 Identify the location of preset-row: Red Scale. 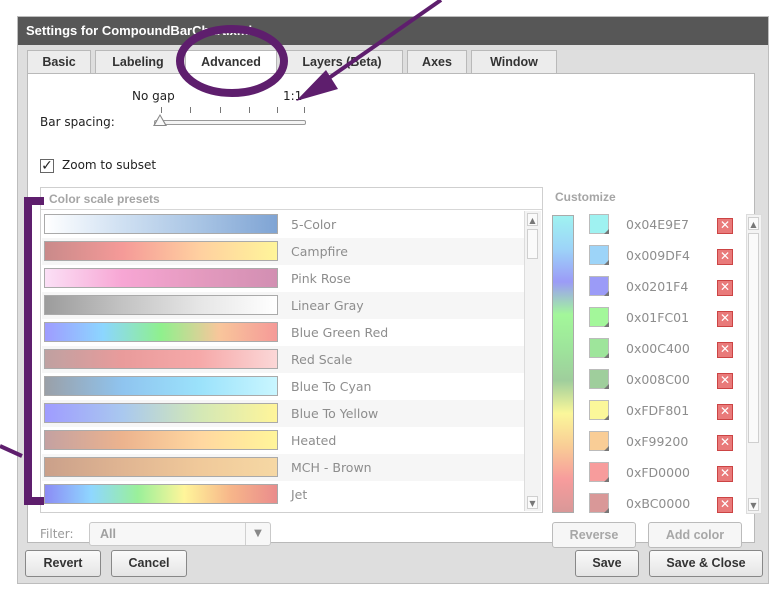
(283, 359).